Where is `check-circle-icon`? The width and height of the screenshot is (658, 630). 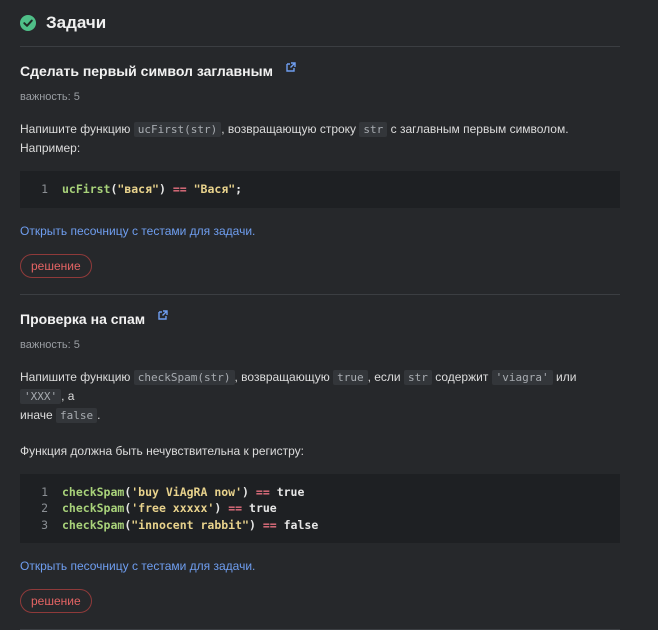 check-circle-icon is located at coordinates (28, 23).